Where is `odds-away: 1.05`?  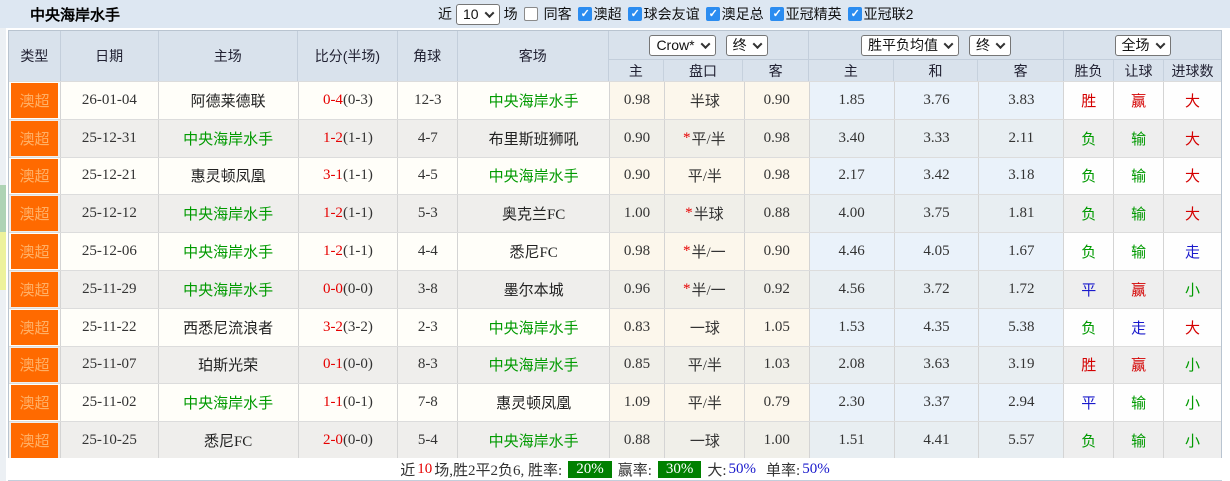
odds-away: 1.05 is located at coordinates (777, 327).